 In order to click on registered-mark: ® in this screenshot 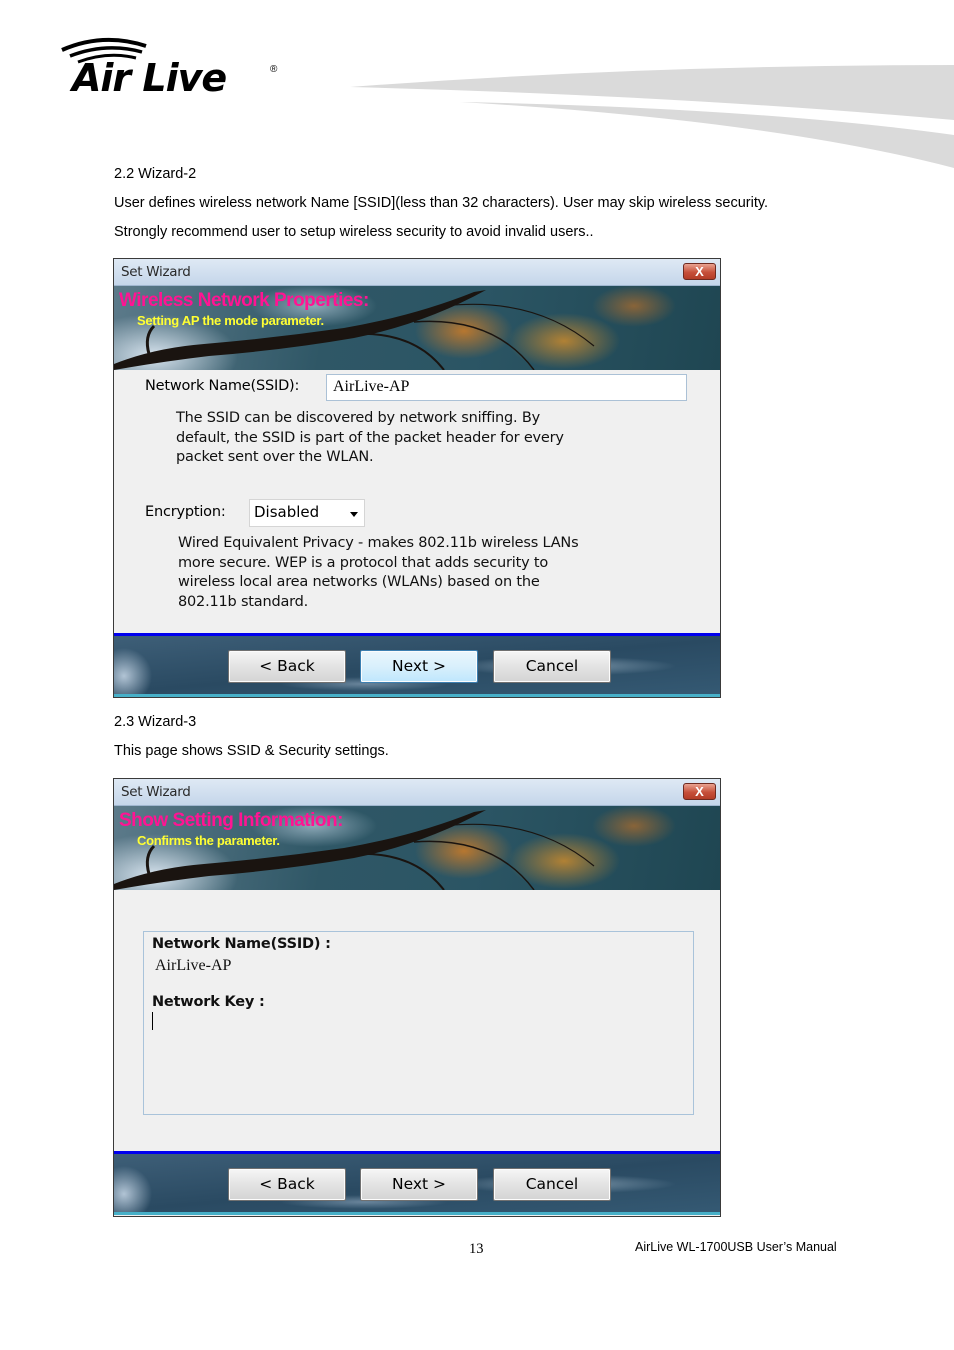, I will do `click(274, 69)`.